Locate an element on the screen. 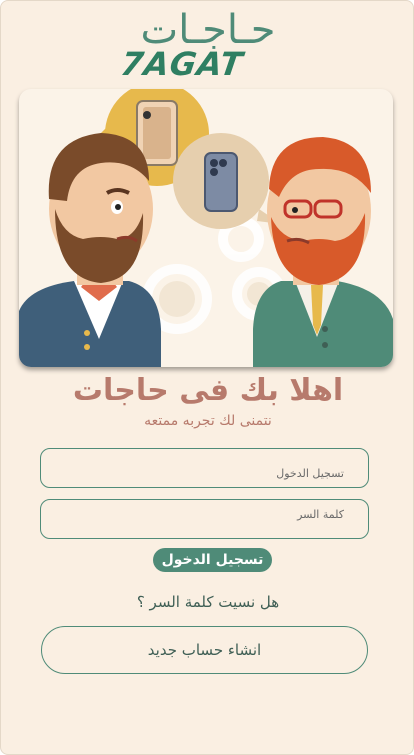  username-field is located at coordinates (204, 468).